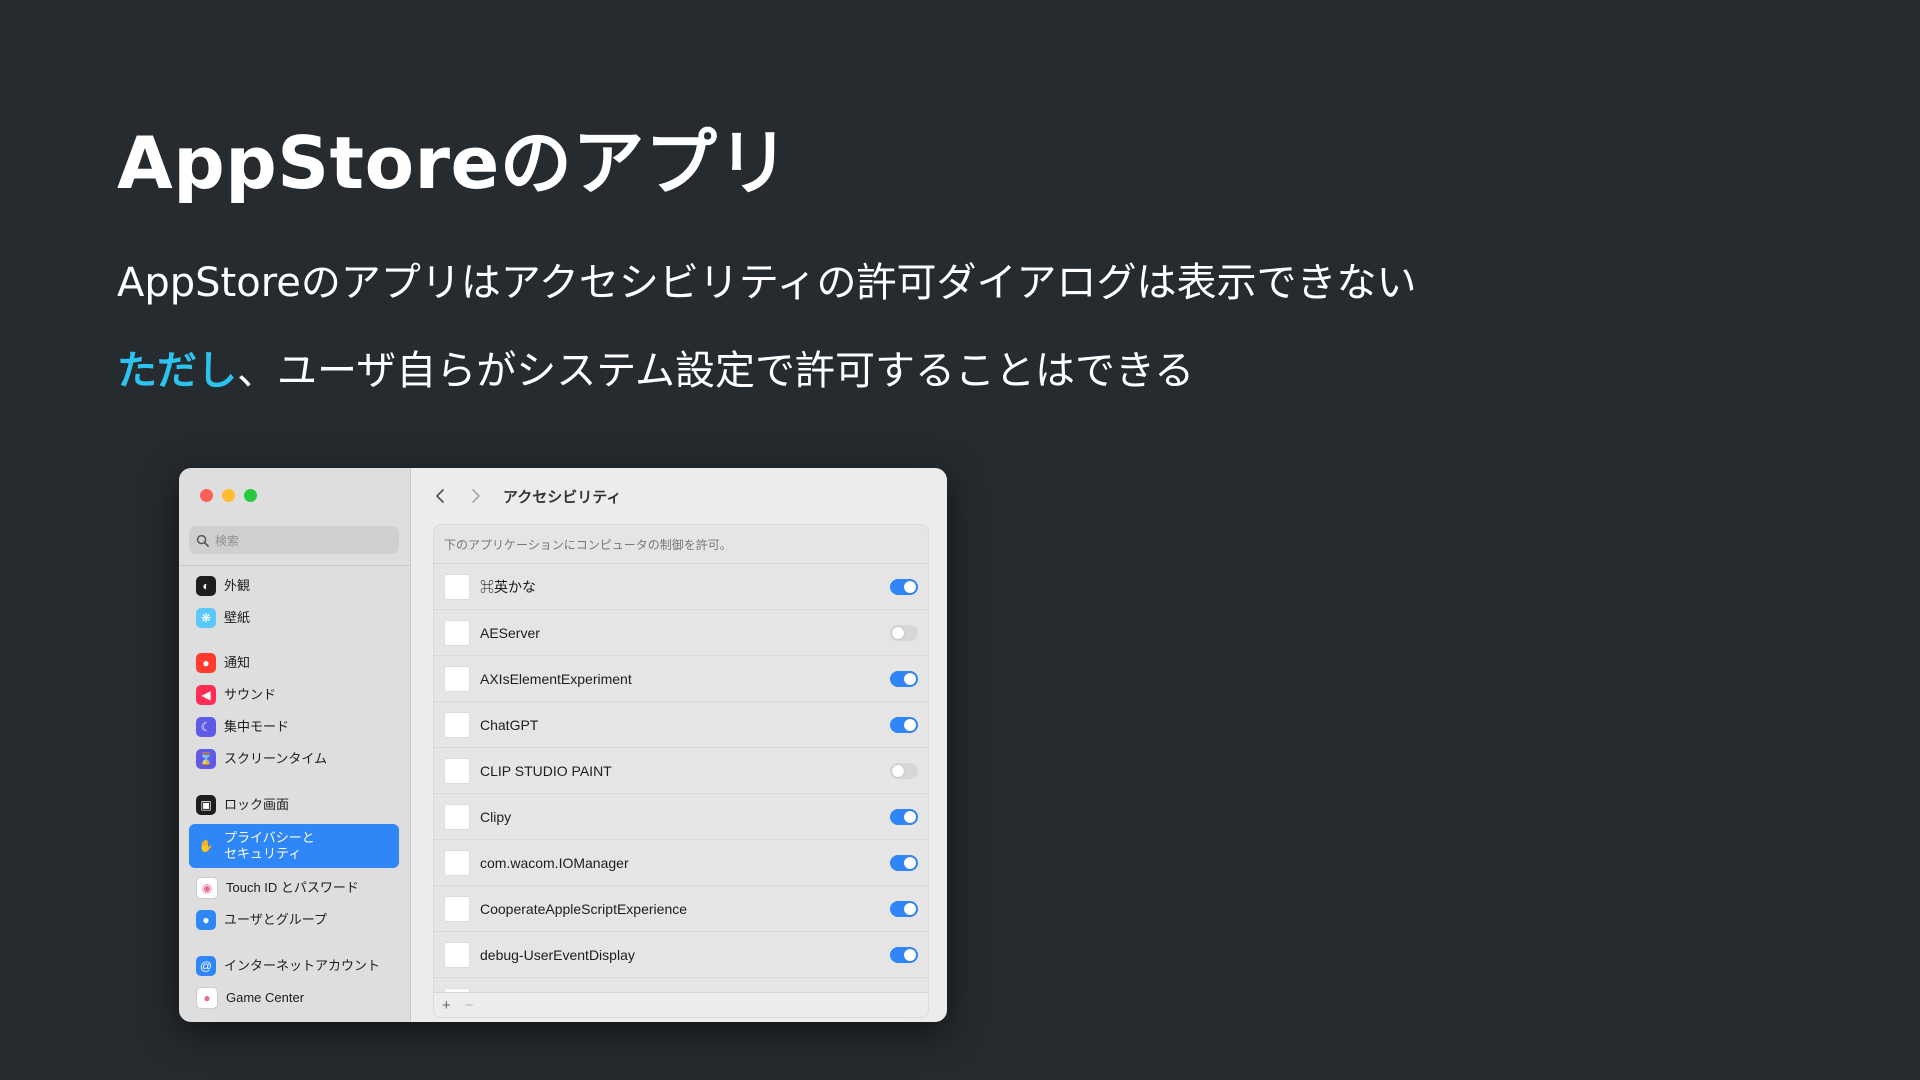 This screenshot has width=1920, height=1080. I want to click on app-row: AEServer, so click(681, 633).